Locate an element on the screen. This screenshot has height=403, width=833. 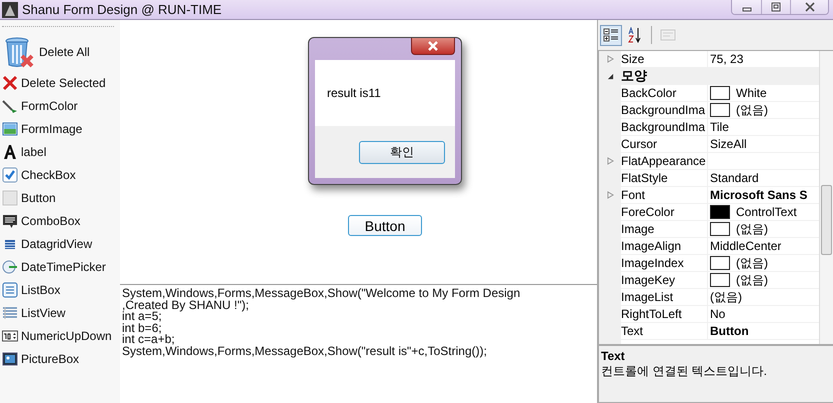
property-name: Text is located at coordinates (664, 331).